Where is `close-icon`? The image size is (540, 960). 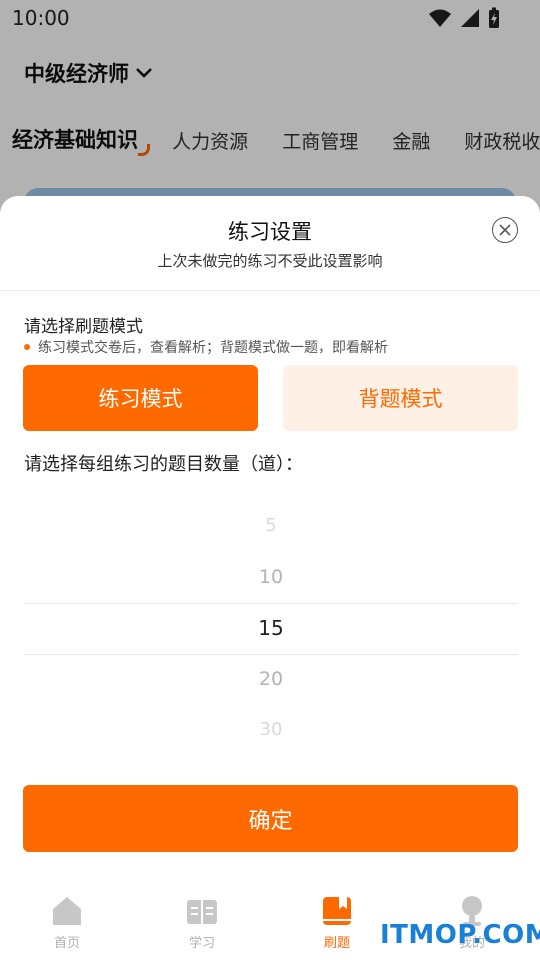 close-icon is located at coordinates (505, 230).